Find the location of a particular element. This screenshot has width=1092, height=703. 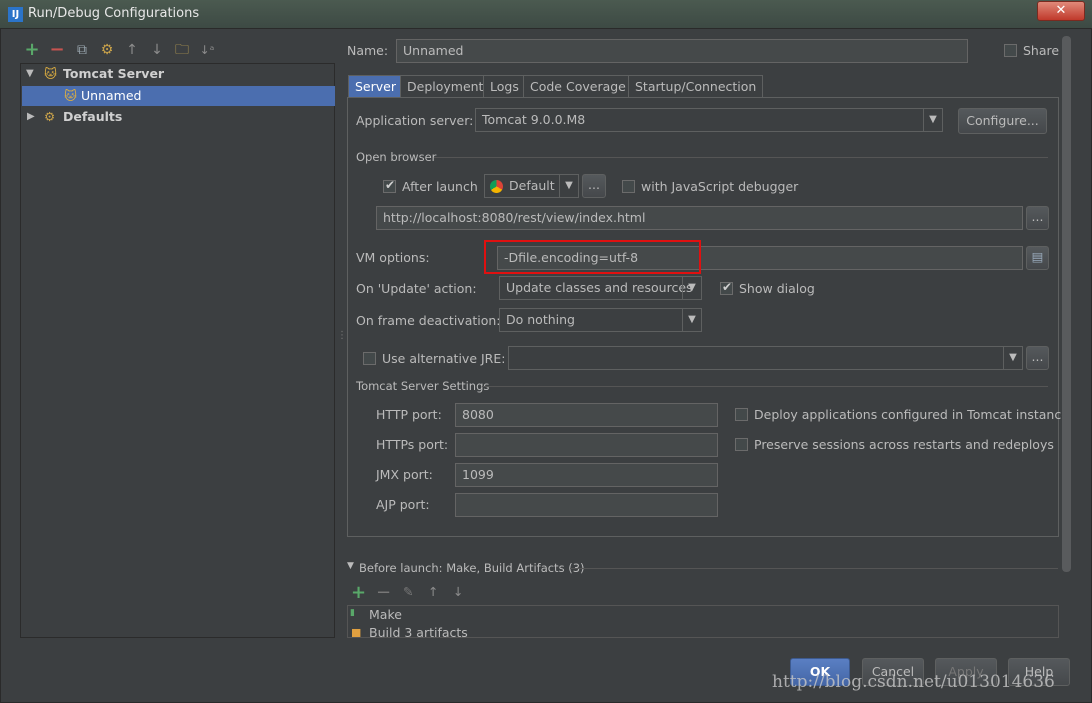

tab-deployment: Deployment is located at coordinates (445, 86).